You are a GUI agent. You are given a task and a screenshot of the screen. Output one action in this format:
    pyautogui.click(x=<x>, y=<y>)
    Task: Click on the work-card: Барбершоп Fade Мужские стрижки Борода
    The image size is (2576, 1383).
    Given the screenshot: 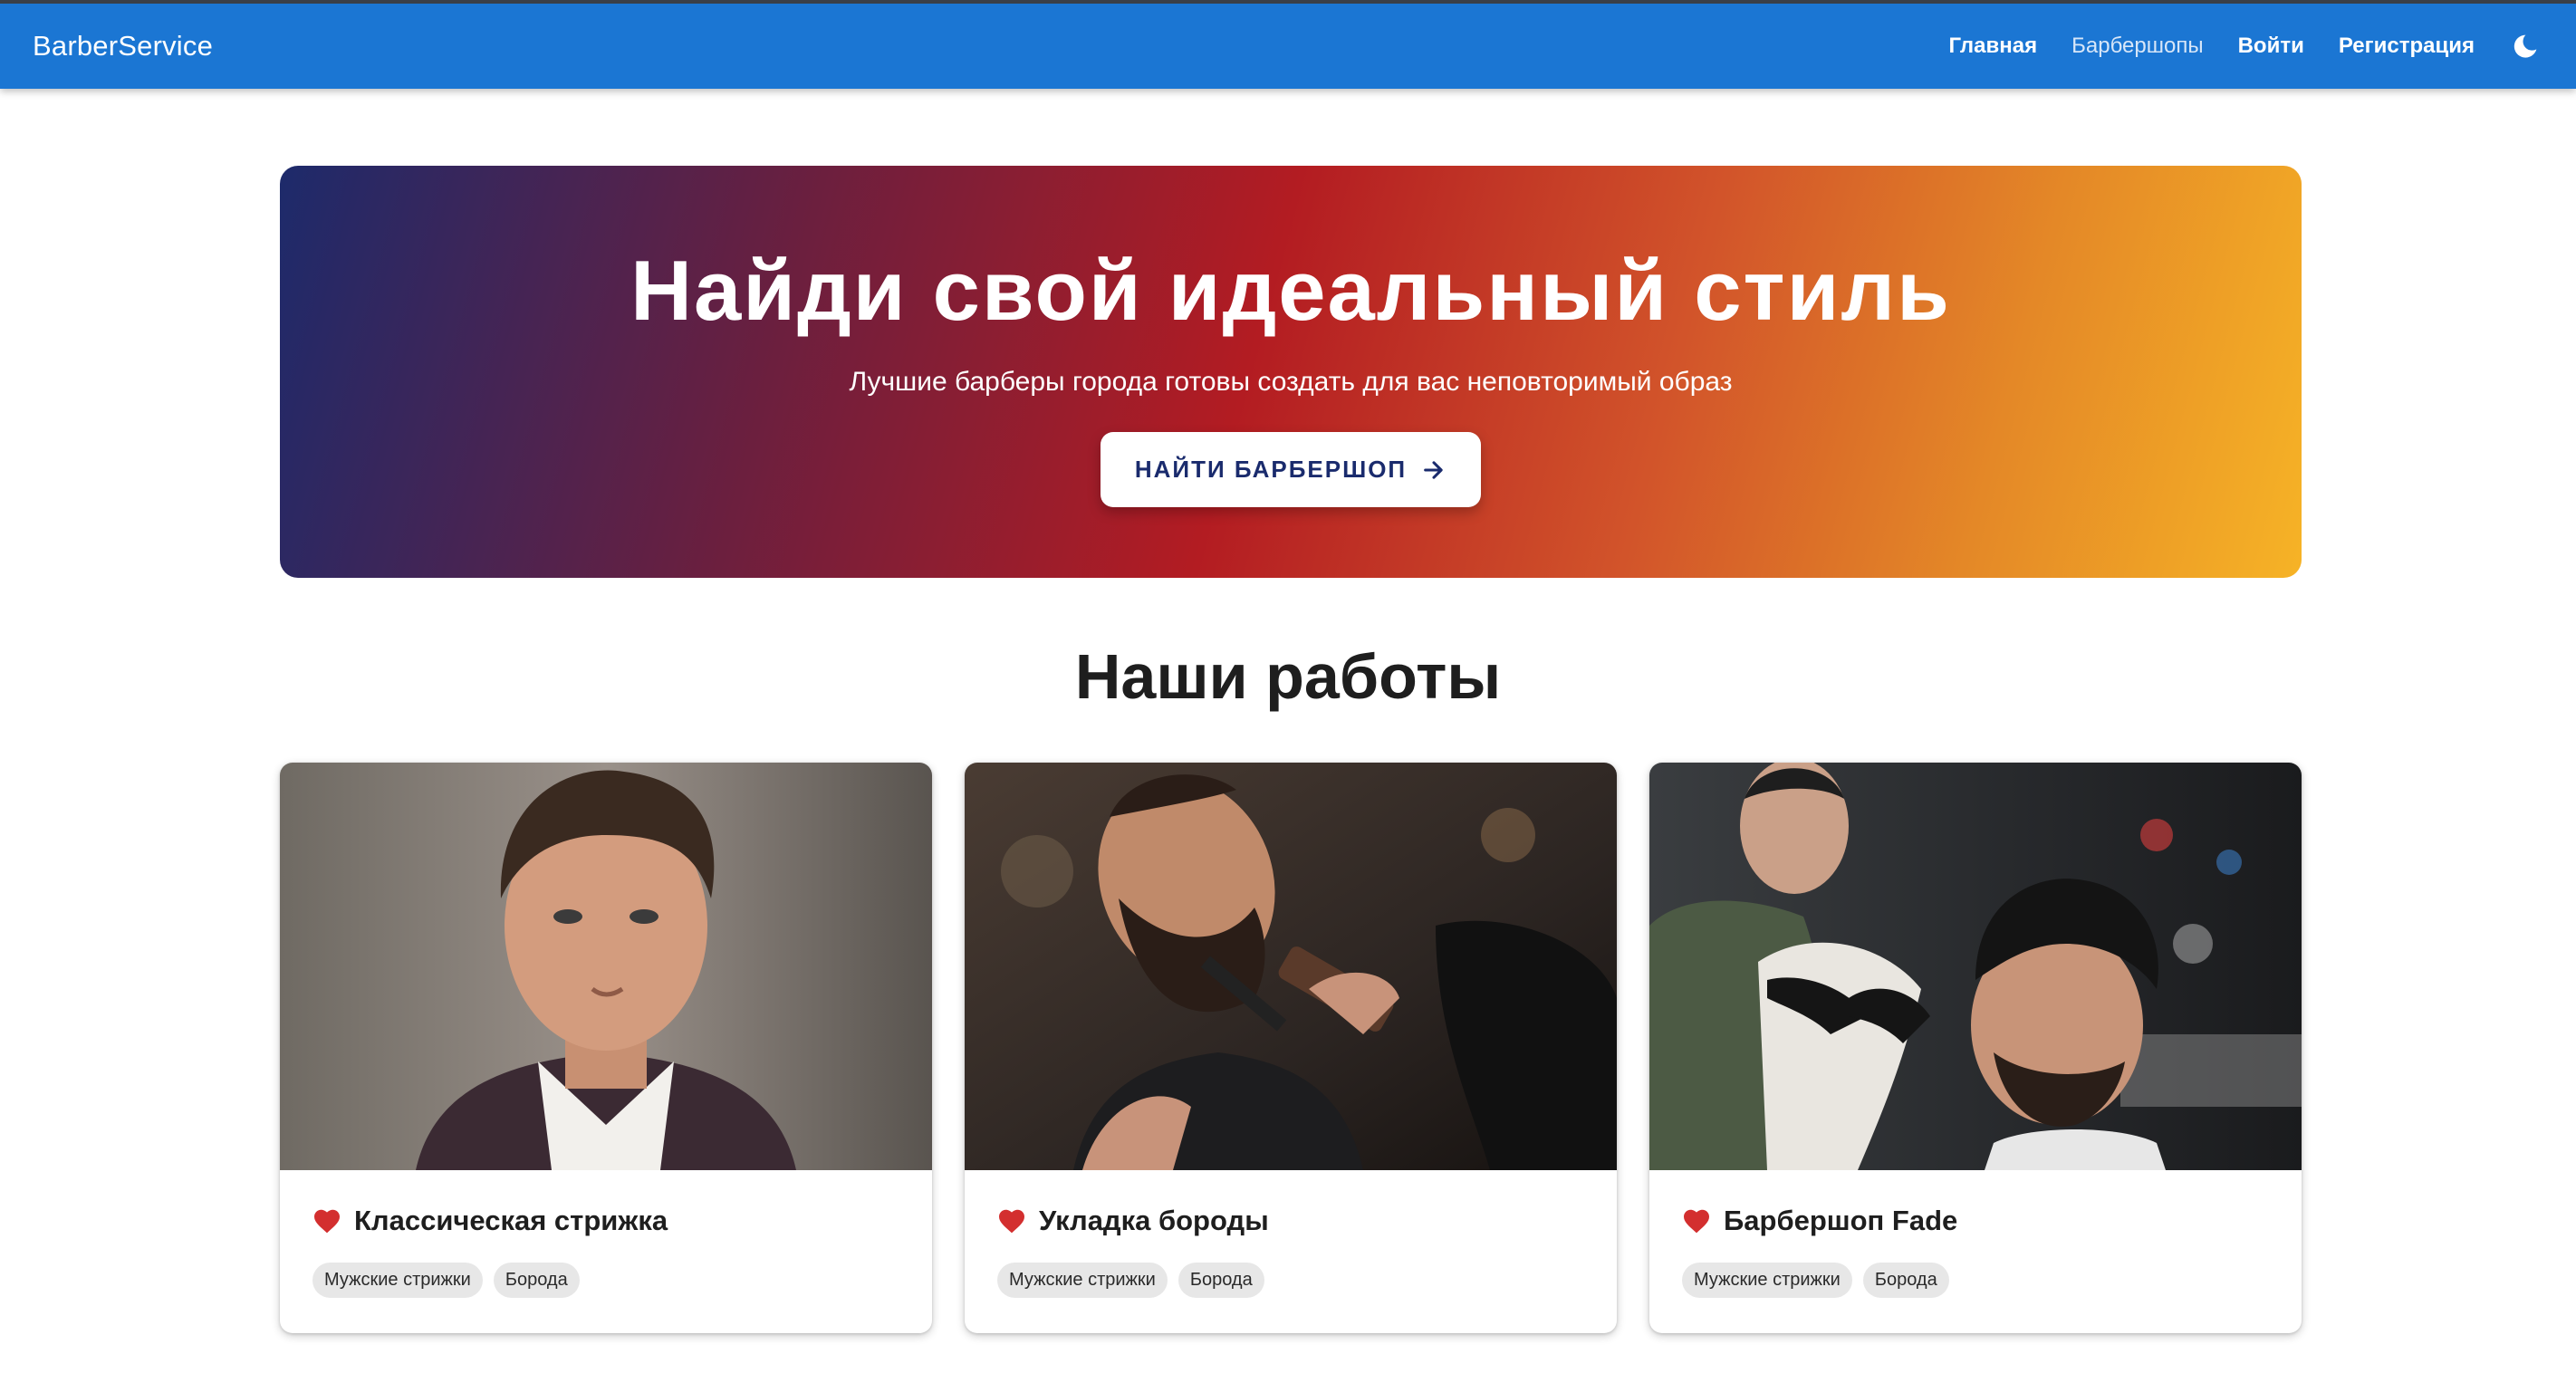 What is the action you would take?
    pyautogui.click(x=1975, y=1048)
    